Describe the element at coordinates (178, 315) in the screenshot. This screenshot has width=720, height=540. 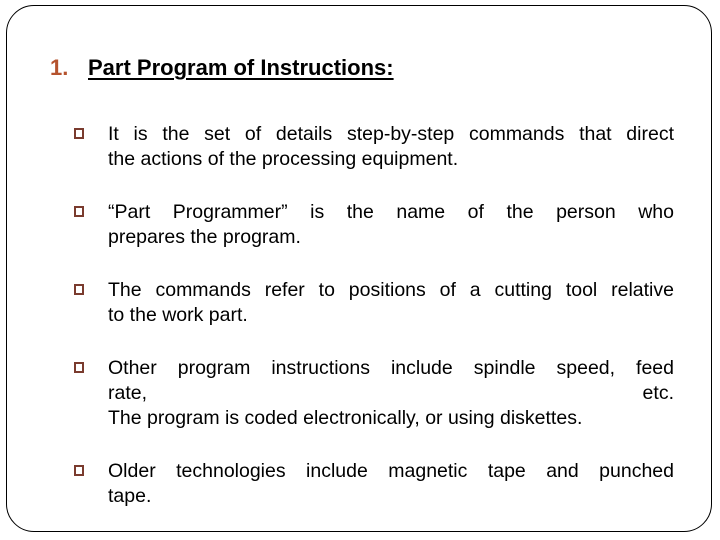
I see `bullet-line: to the work part.` at that location.